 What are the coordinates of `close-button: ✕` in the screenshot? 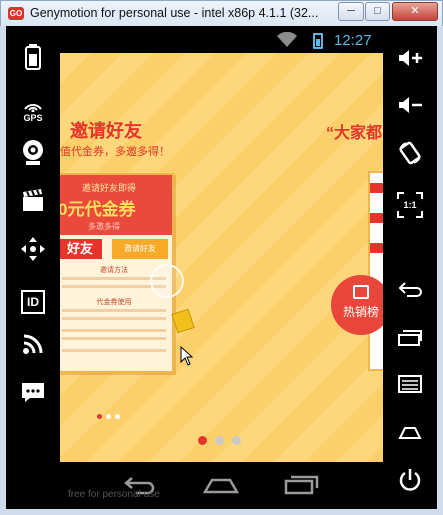 It's located at (415, 11).